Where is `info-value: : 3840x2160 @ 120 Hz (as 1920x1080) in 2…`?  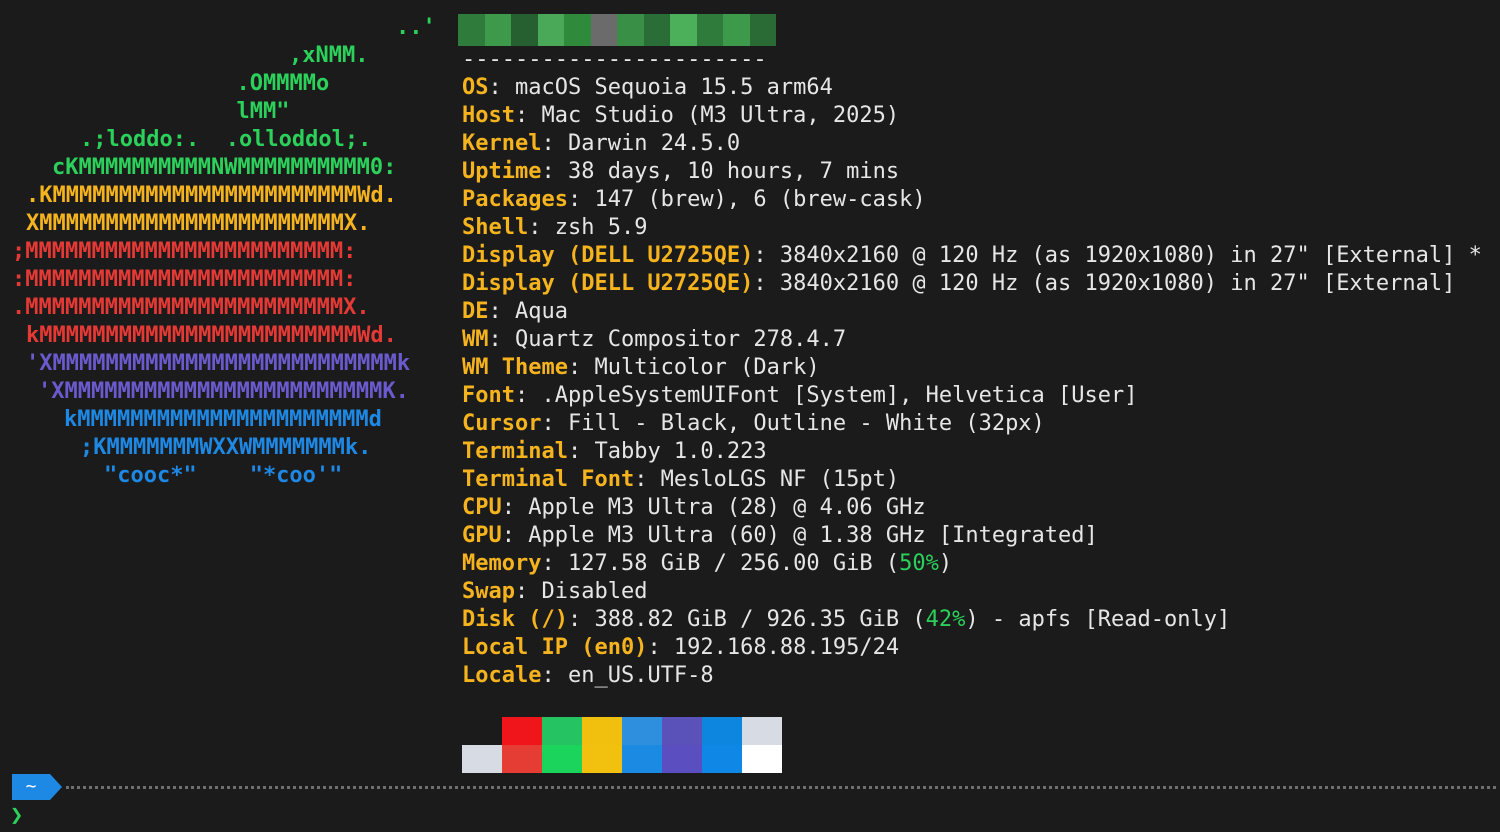 info-value: : 3840x2160 @ 120 Hz (as 1920x1080) in 2… is located at coordinates (1117, 255).